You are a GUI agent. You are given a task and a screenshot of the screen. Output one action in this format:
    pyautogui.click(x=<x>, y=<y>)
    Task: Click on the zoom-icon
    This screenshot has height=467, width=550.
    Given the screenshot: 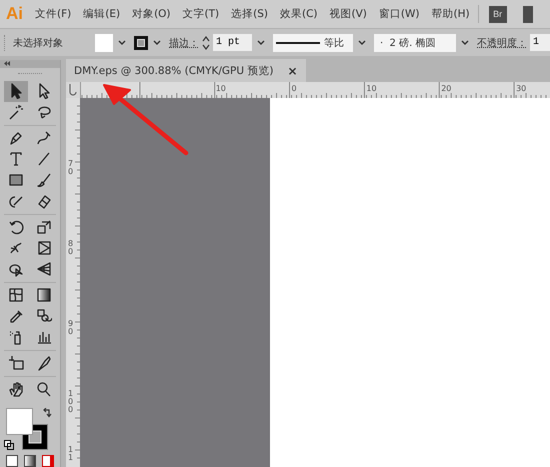 What is the action you would take?
    pyautogui.click(x=44, y=389)
    